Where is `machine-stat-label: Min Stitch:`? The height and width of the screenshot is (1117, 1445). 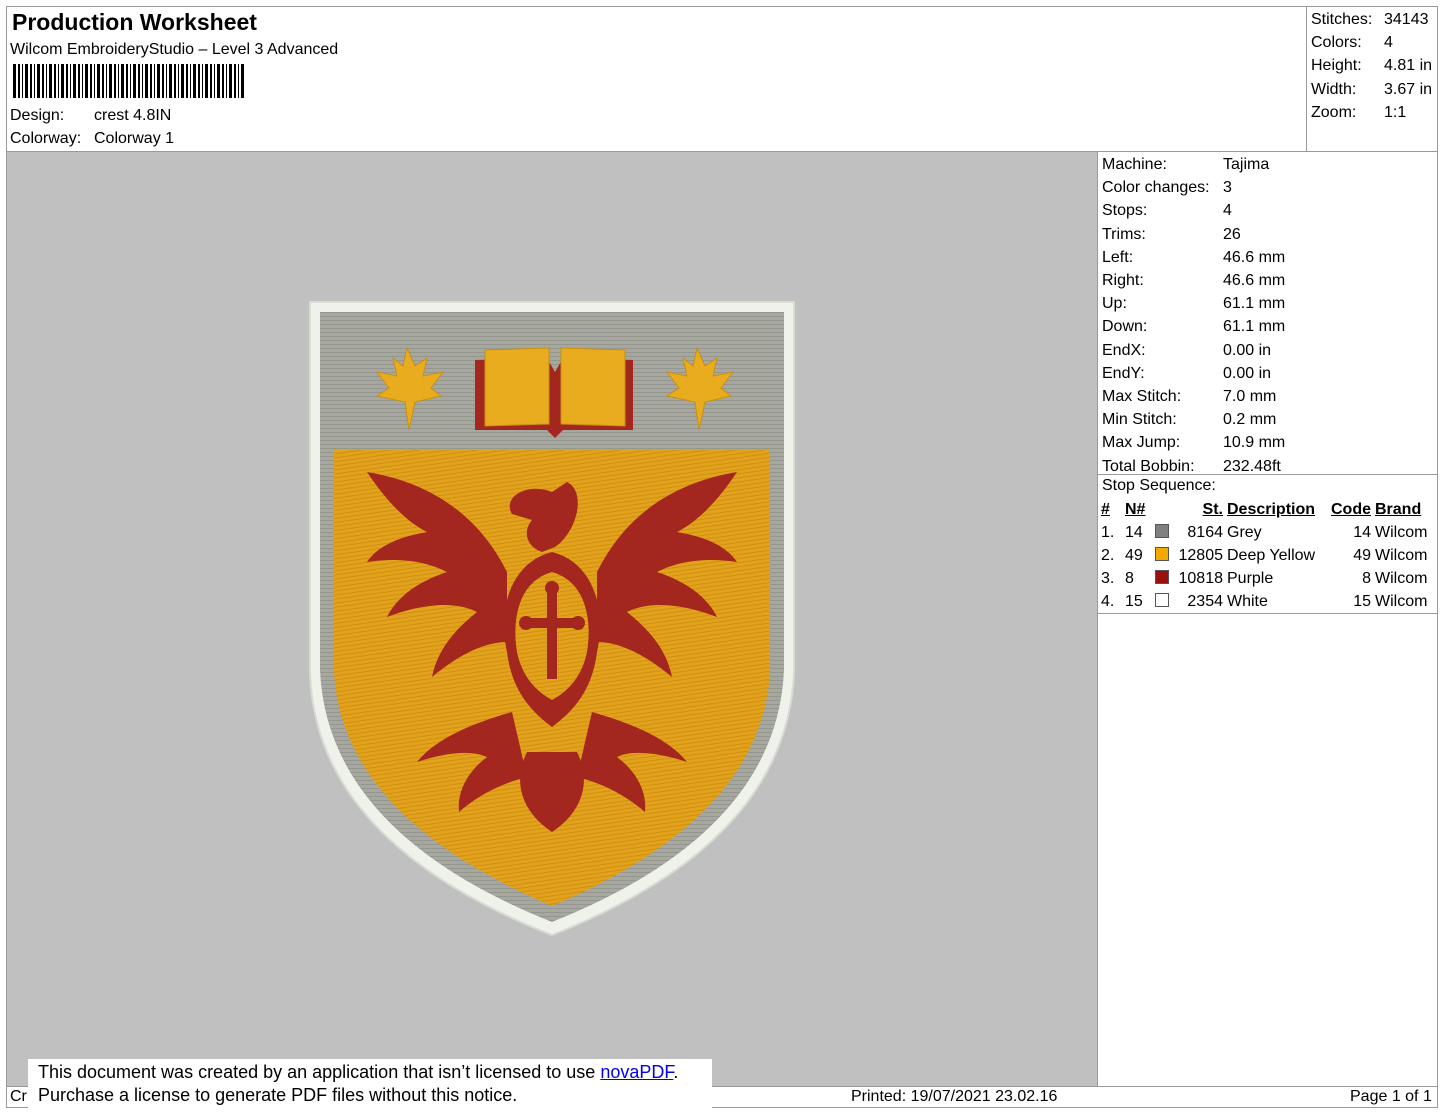 machine-stat-label: Min Stitch: is located at coordinates (1139, 420).